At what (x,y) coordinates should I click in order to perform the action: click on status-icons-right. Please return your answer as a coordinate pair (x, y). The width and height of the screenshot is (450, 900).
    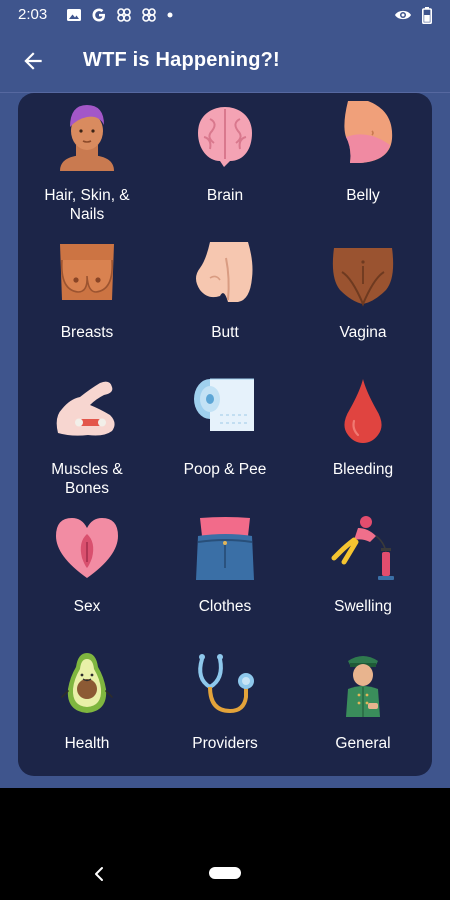
    Looking at the image, I should click on (413, 15).